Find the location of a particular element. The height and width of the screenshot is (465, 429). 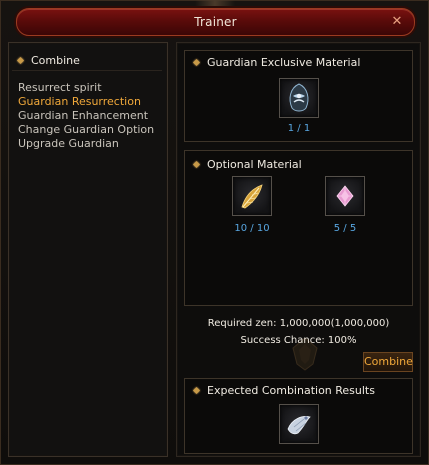

window-title: Trainer is located at coordinates (215, 22).